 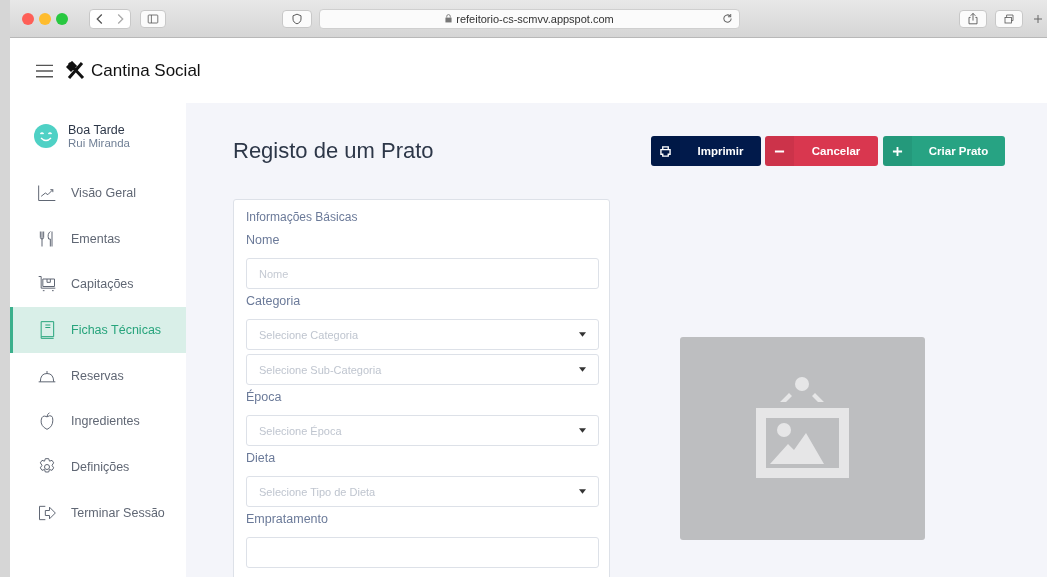 What do you see at coordinates (821, 151) in the screenshot?
I see `cancel-button: Cancelar` at bounding box center [821, 151].